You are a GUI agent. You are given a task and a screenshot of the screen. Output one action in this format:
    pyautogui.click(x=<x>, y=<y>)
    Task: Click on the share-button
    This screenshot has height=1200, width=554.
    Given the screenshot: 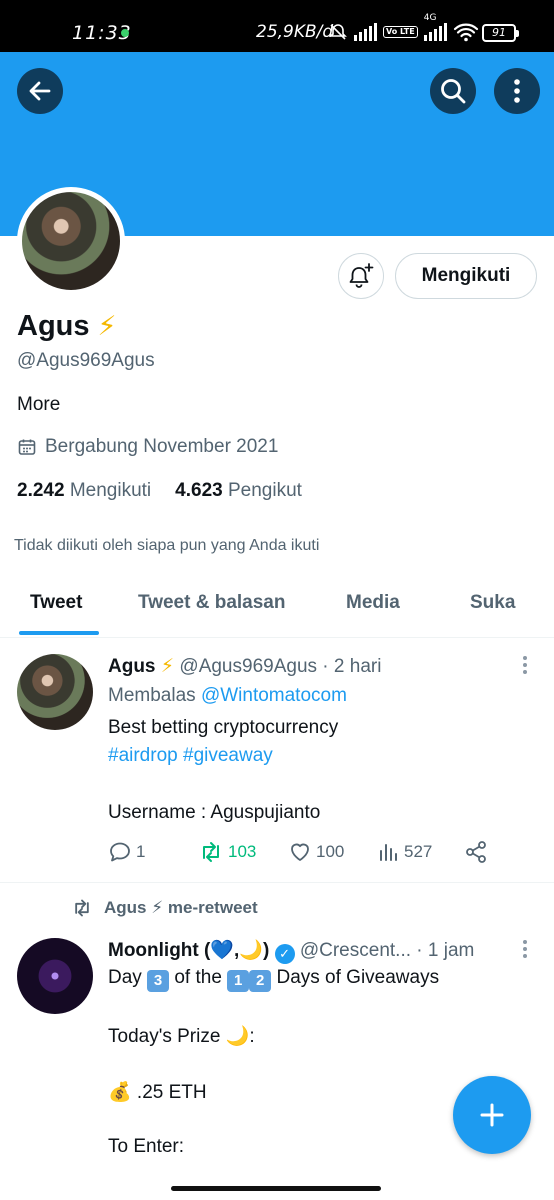 What is the action you would take?
    pyautogui.click(x=476, y=852)
    